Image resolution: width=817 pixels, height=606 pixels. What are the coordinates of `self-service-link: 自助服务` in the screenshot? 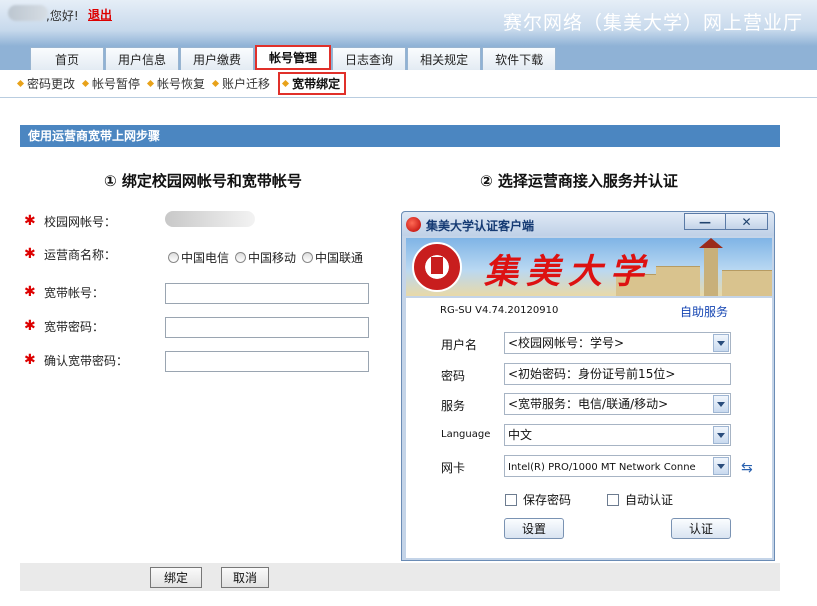 It's located at (704, 311).